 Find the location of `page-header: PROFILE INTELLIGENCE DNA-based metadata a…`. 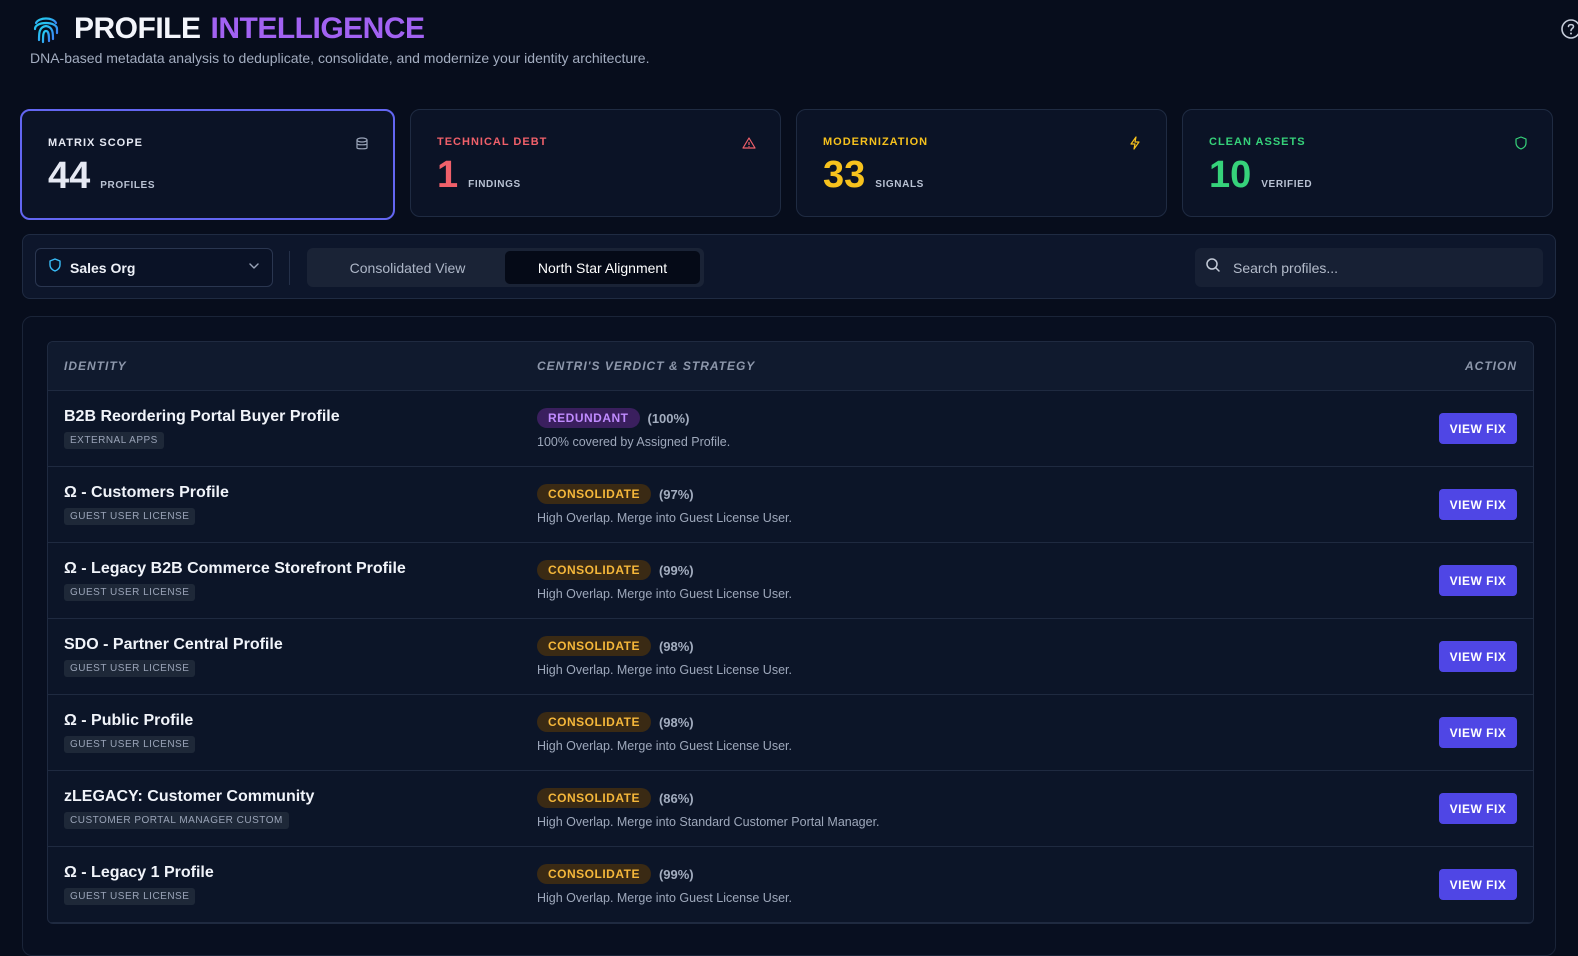

page-header: PROFILE INTELLIGENCE DNA-based metadata a… is located at coordinates (339, 39).